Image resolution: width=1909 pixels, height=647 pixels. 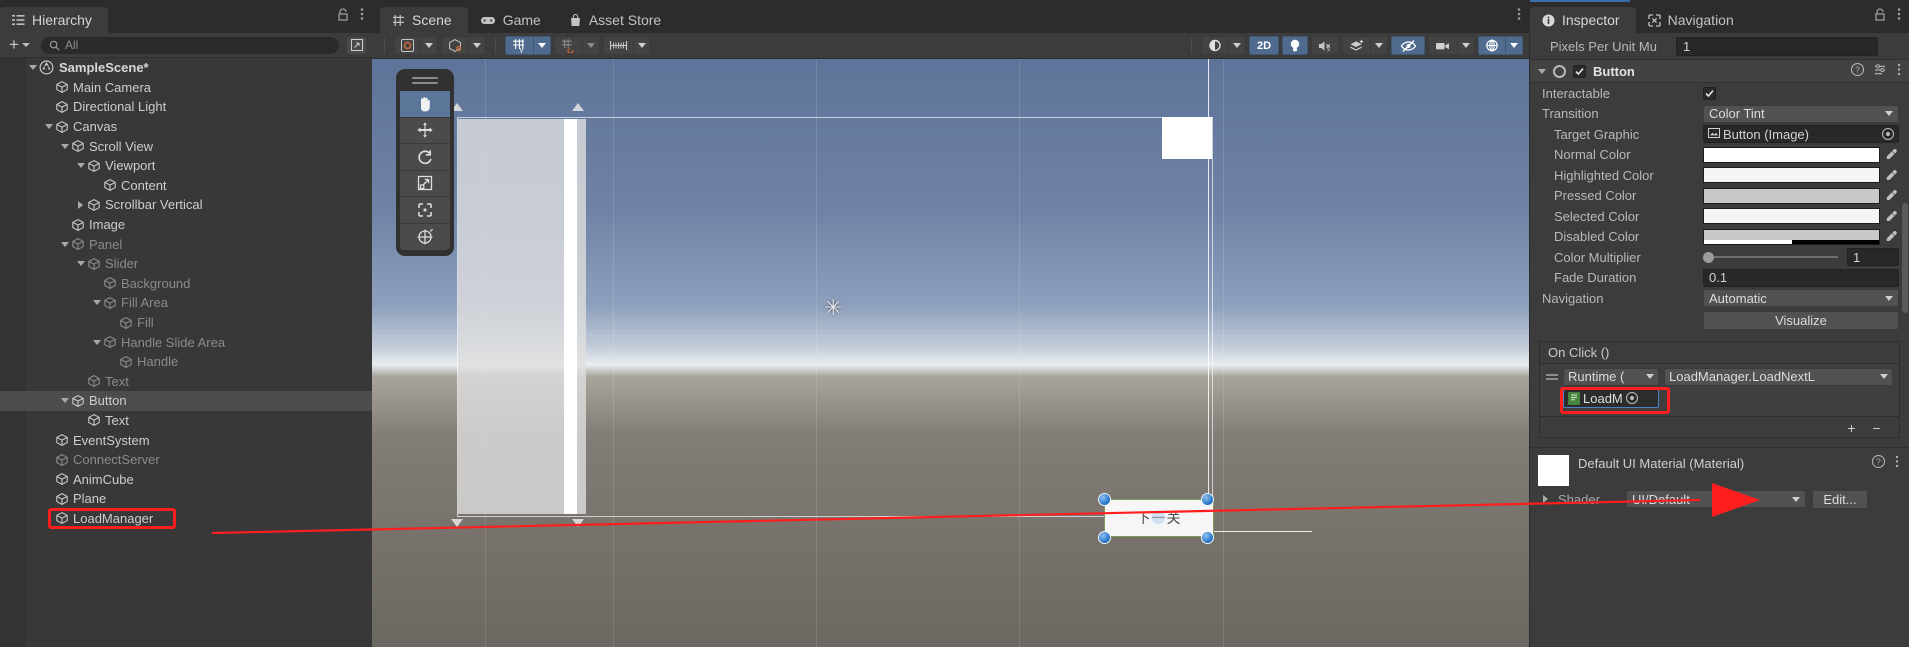 I want to click on hierarchy-item-plane: Plane, so click(x=186, y=499).